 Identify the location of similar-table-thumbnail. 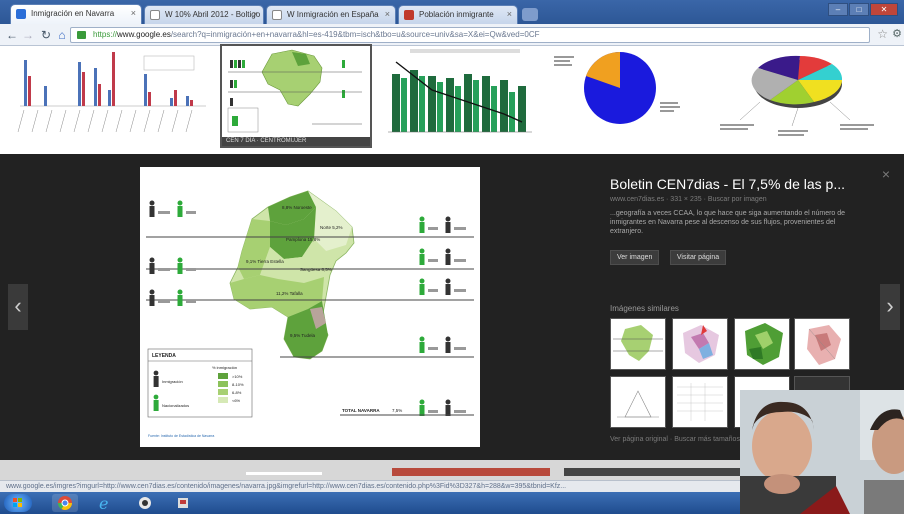
(700, 402).